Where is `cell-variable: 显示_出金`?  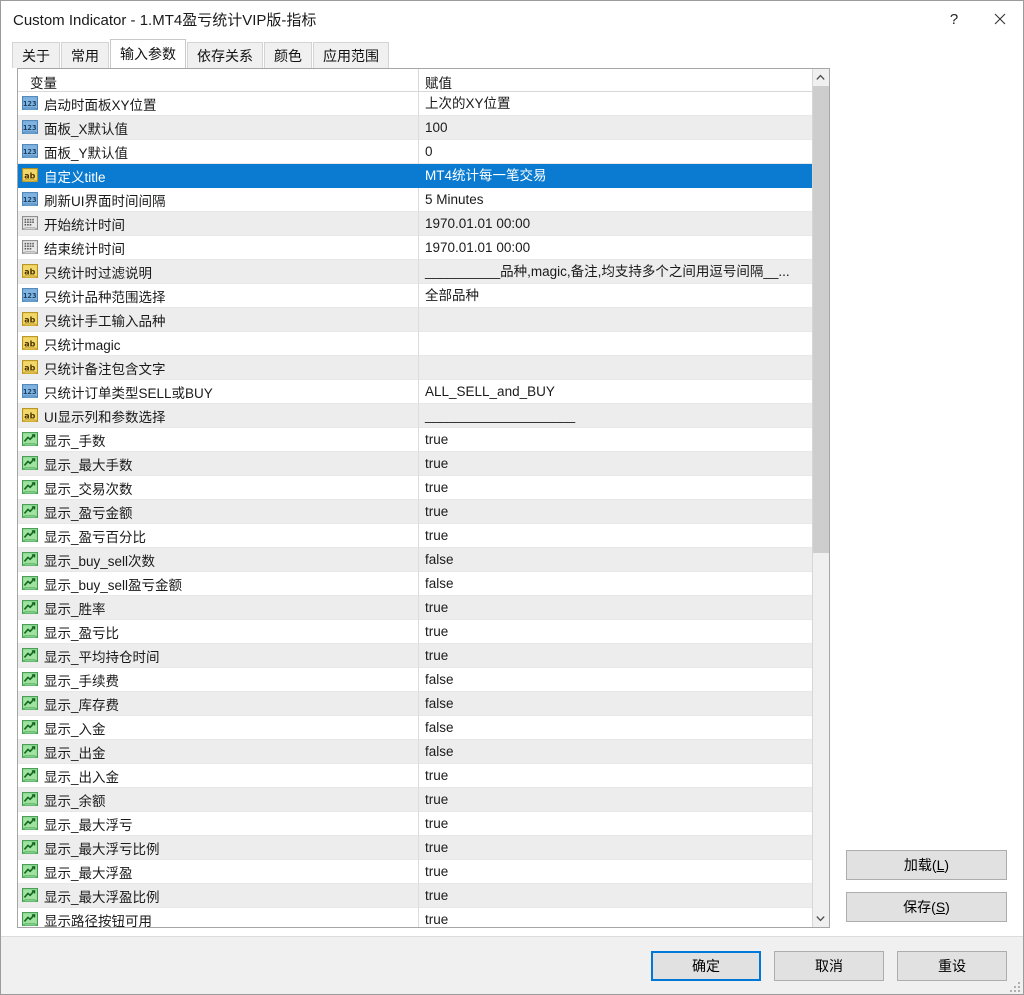
cell-variable: 显示_出金 is located at coordinates (218, 752).